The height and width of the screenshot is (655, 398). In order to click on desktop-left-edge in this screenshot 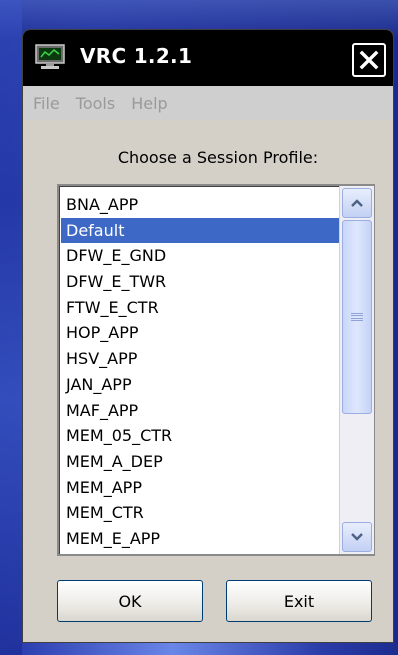, I will do `click(11, 327)`.